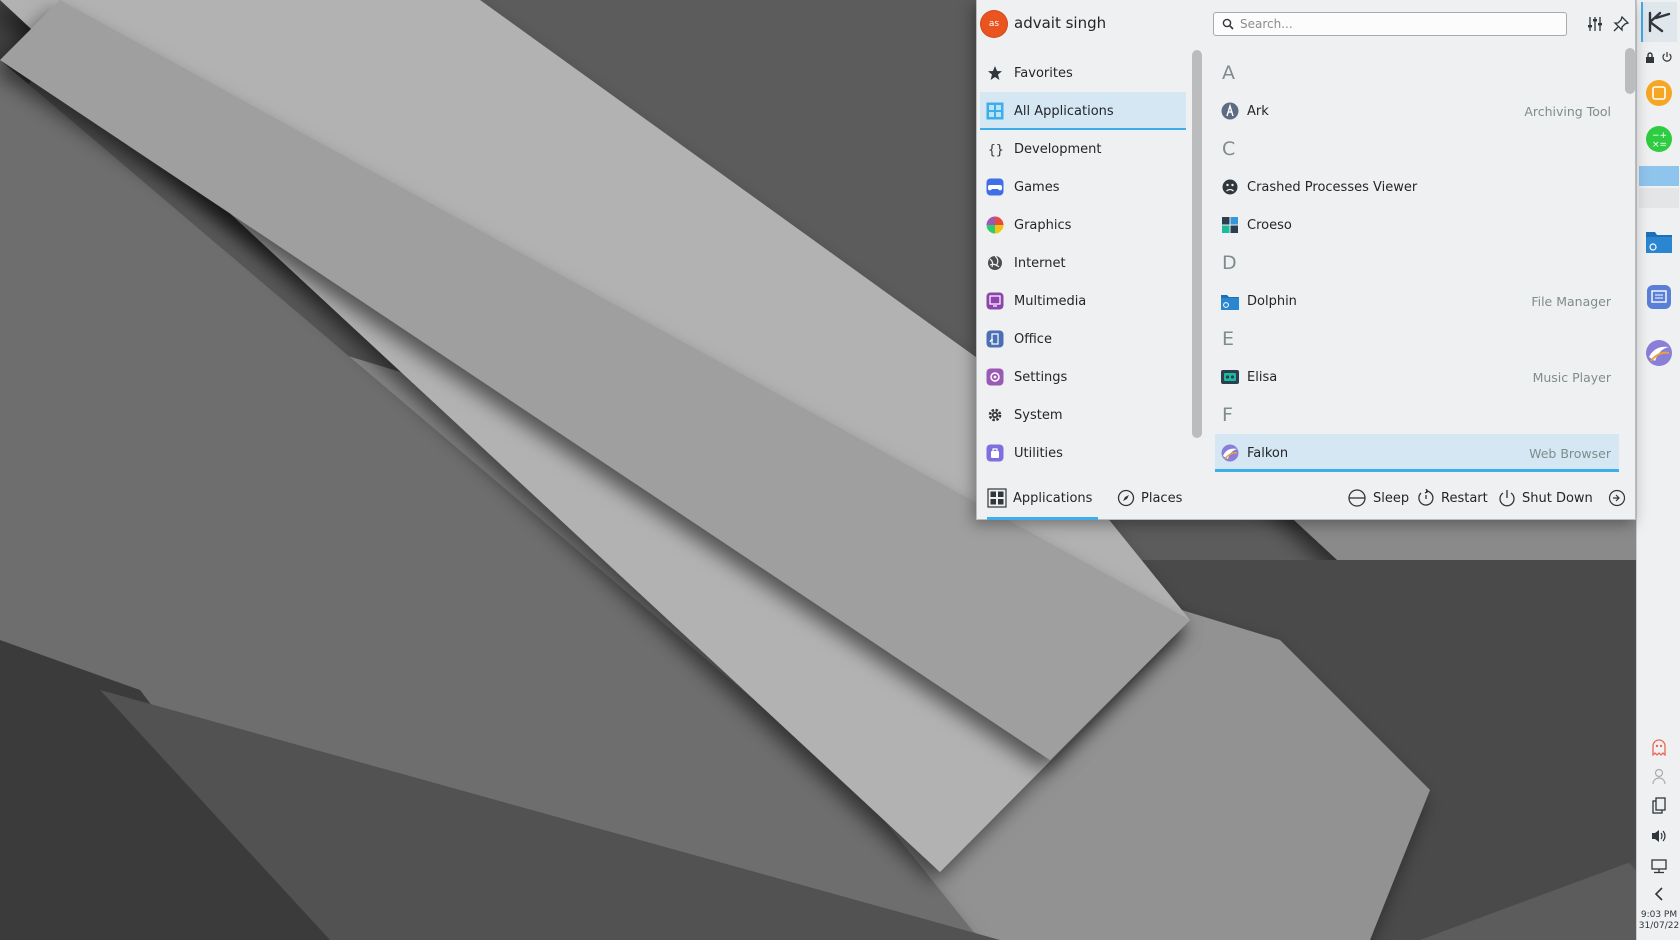  What do you see at coordinates (1038, 415) in the screenshot?
I see `category-label: System` at bounding box center [1038, 415].